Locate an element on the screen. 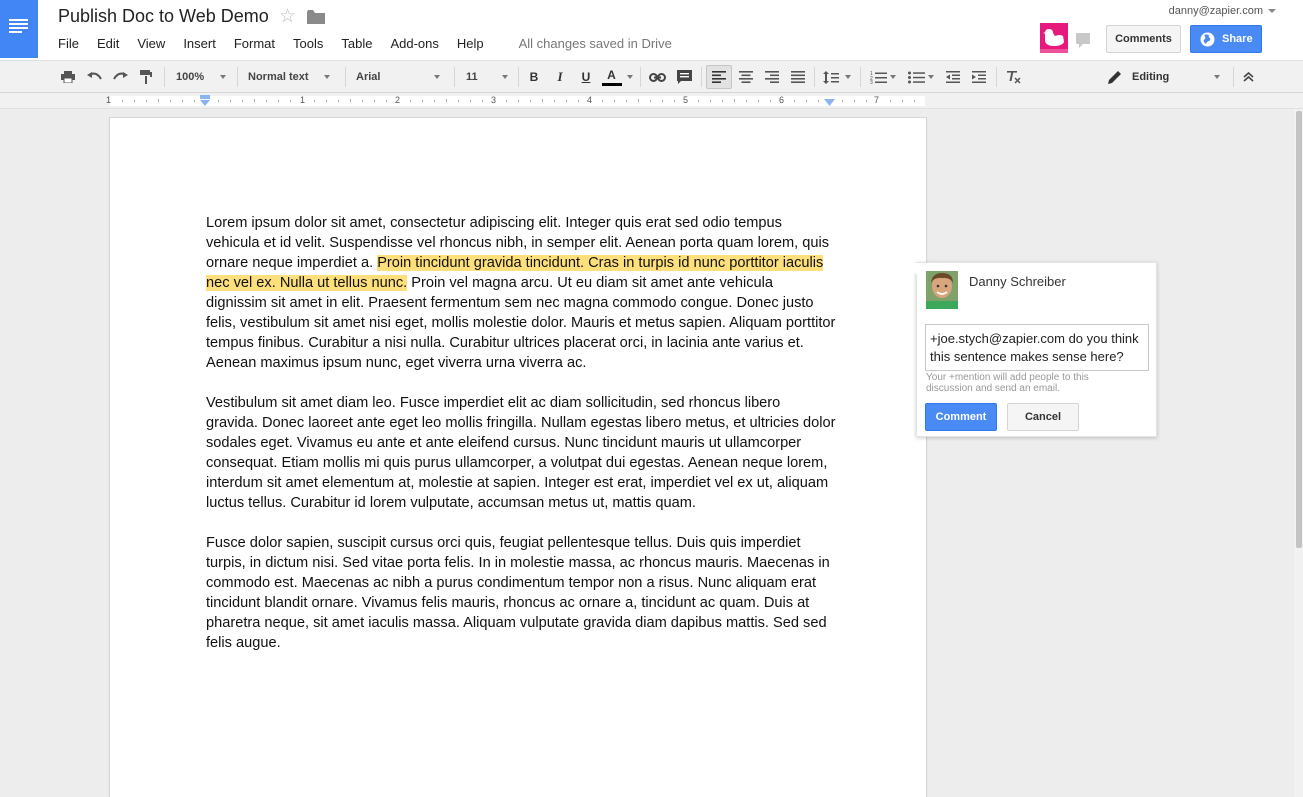 The width and height of the screenshot is (1303, 797). scrollbar-thumb is located at coordinates (1299, 329).